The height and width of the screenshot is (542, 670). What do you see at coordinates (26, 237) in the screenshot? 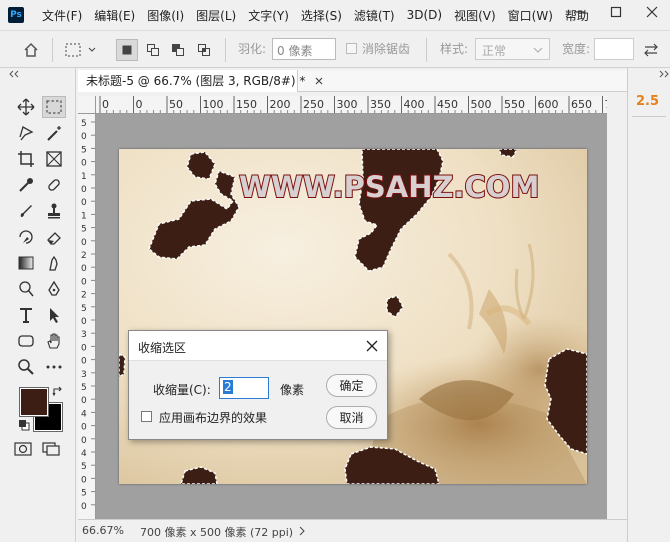
I see `history-brush-tool` at bounding box center [26, 237].